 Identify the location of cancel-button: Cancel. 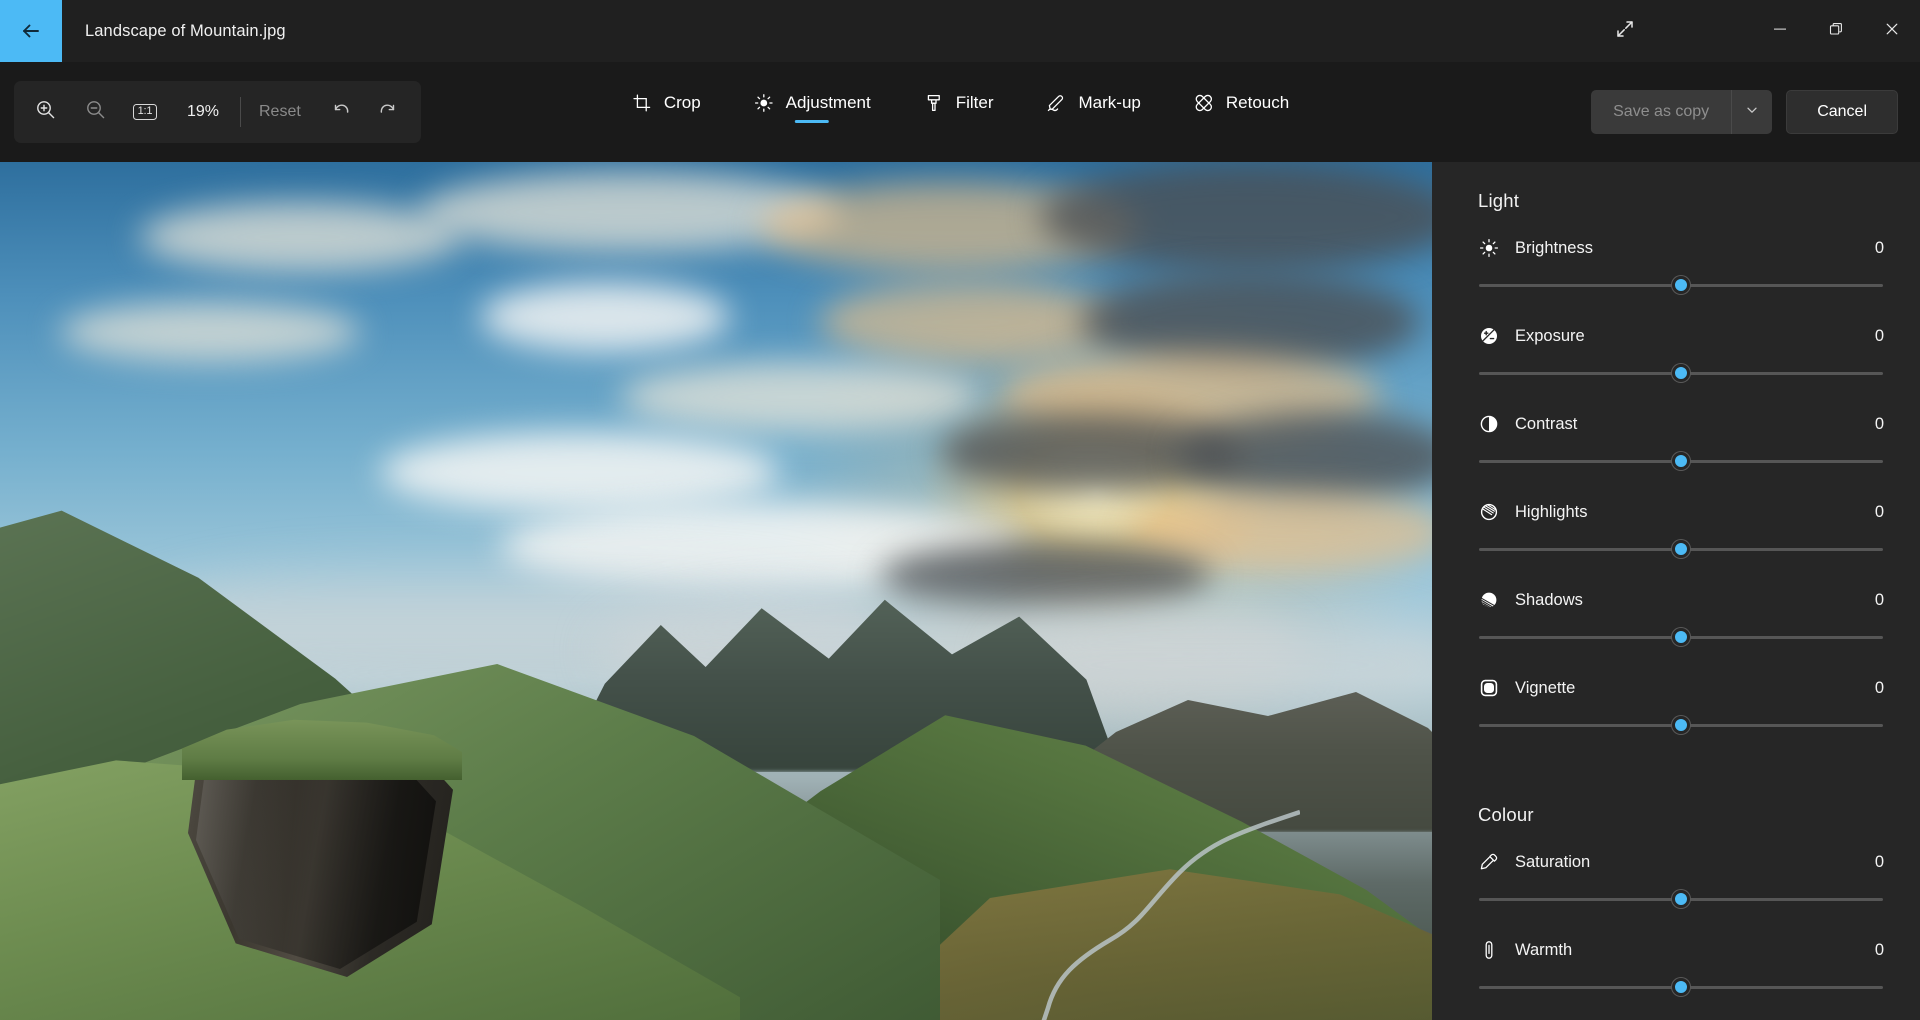
(1842, 112).